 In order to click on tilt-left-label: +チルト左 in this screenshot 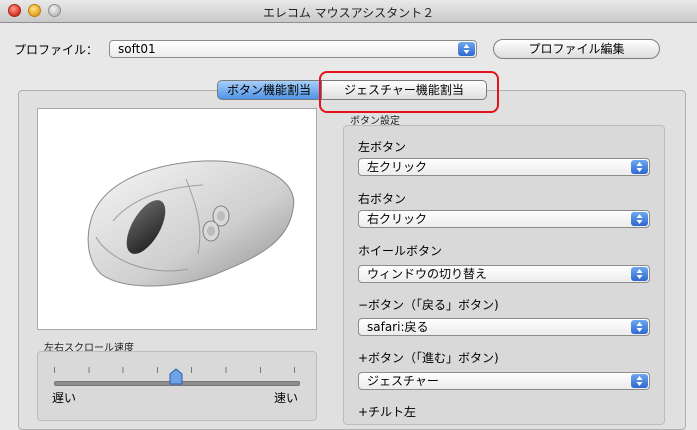, I will do `click(387, 412)`.